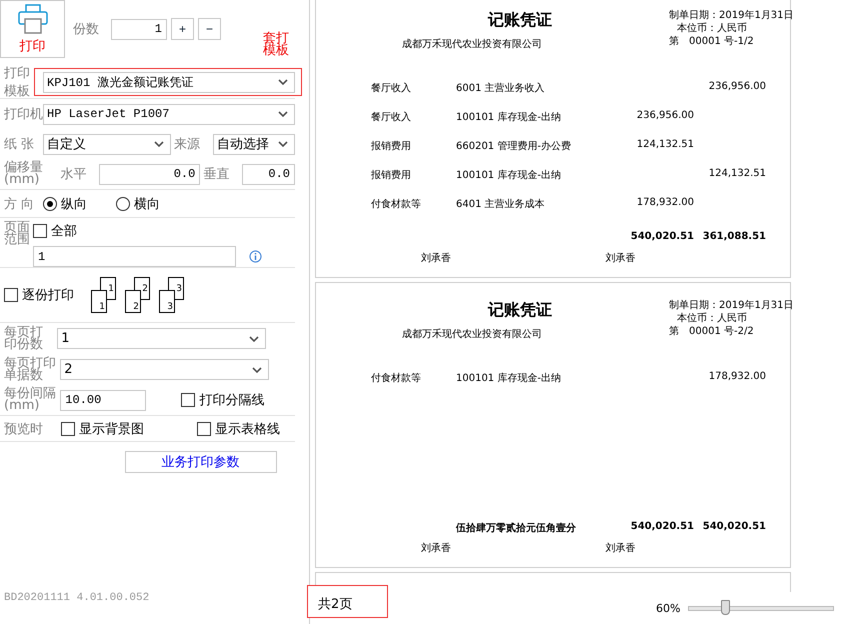 The width and height of the screenshot is (846, 624). What do you see at coordinates (169, 82) in the screenshot?
I see `template-dropdown: KPJ101 激光金额记账凭证` at bounding box center [169, 82].